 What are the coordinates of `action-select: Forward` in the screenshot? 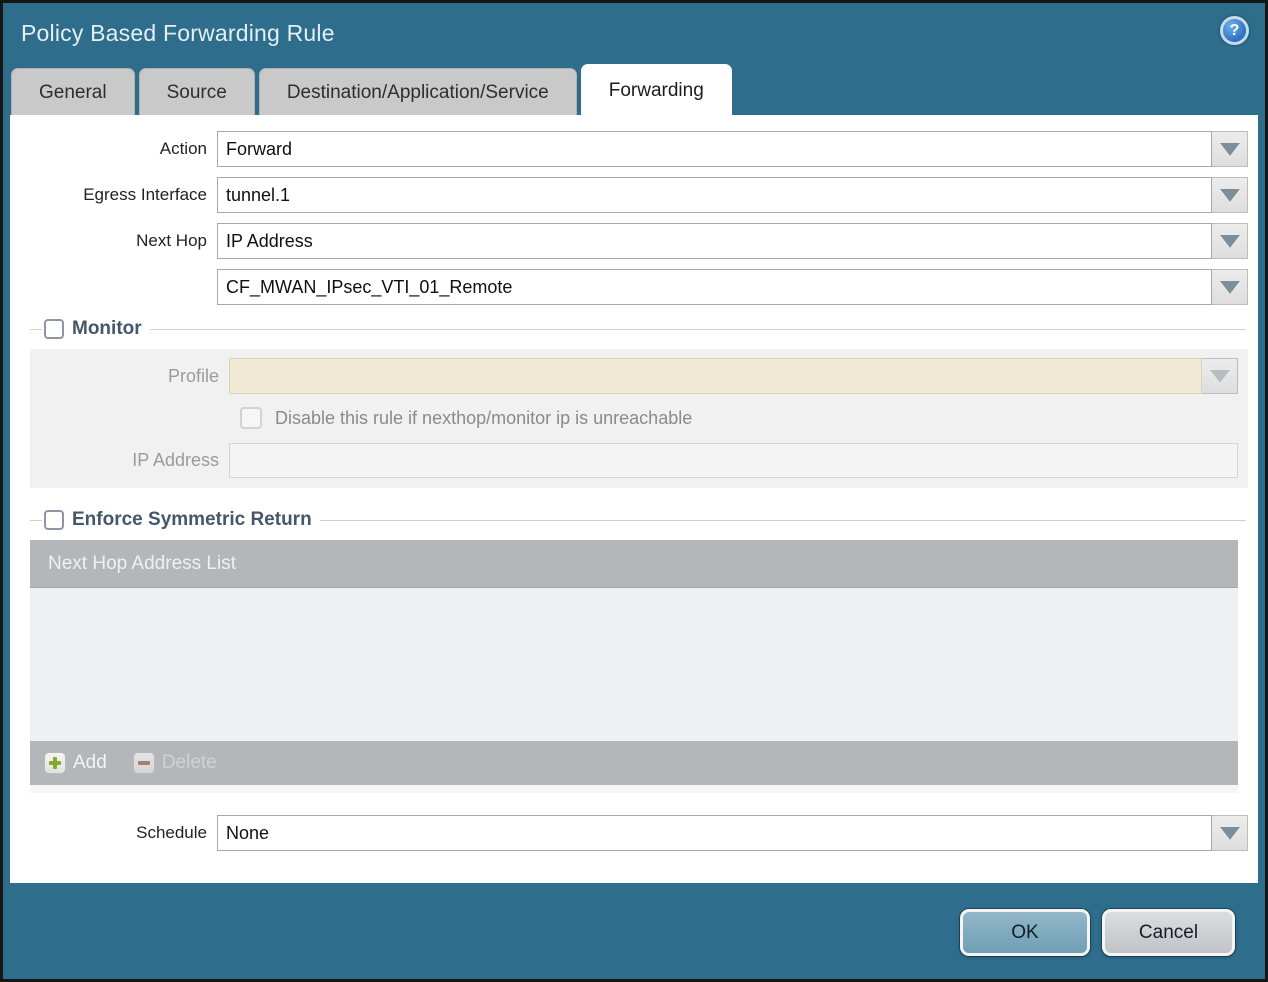 It's located at (714, 149).